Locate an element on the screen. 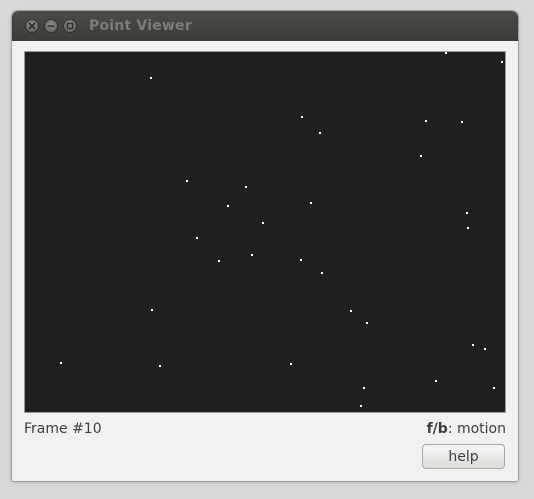  motion-hint-text: : motion is located at coordinates (476, 429).